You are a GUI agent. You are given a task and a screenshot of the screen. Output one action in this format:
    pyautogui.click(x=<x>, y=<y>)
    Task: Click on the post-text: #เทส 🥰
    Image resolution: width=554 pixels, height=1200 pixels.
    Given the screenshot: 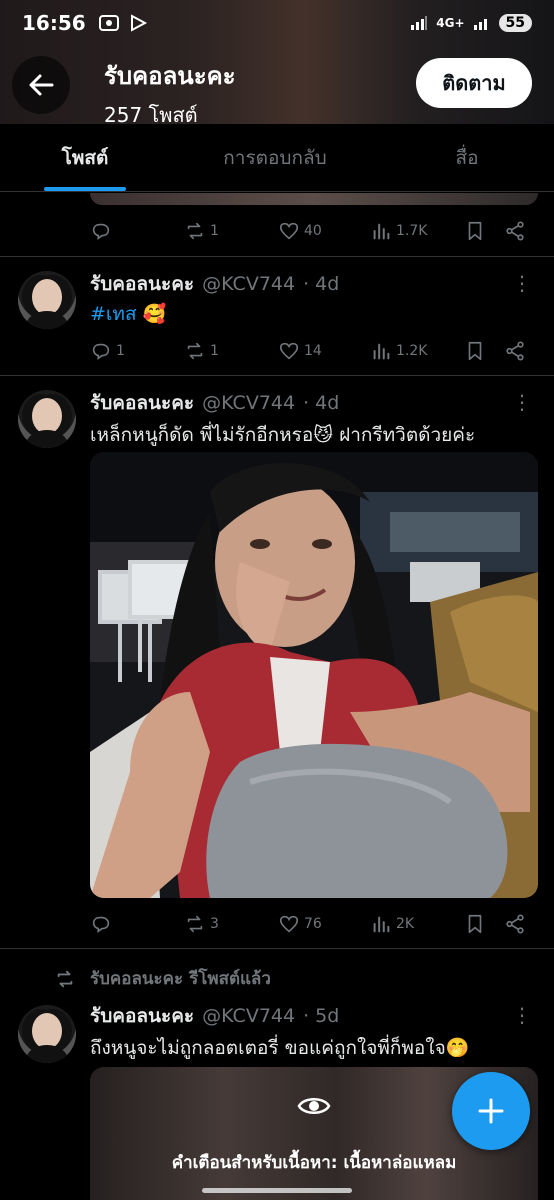 What is the action you would take?
    pyautogui.click(x=128, y=314)
    